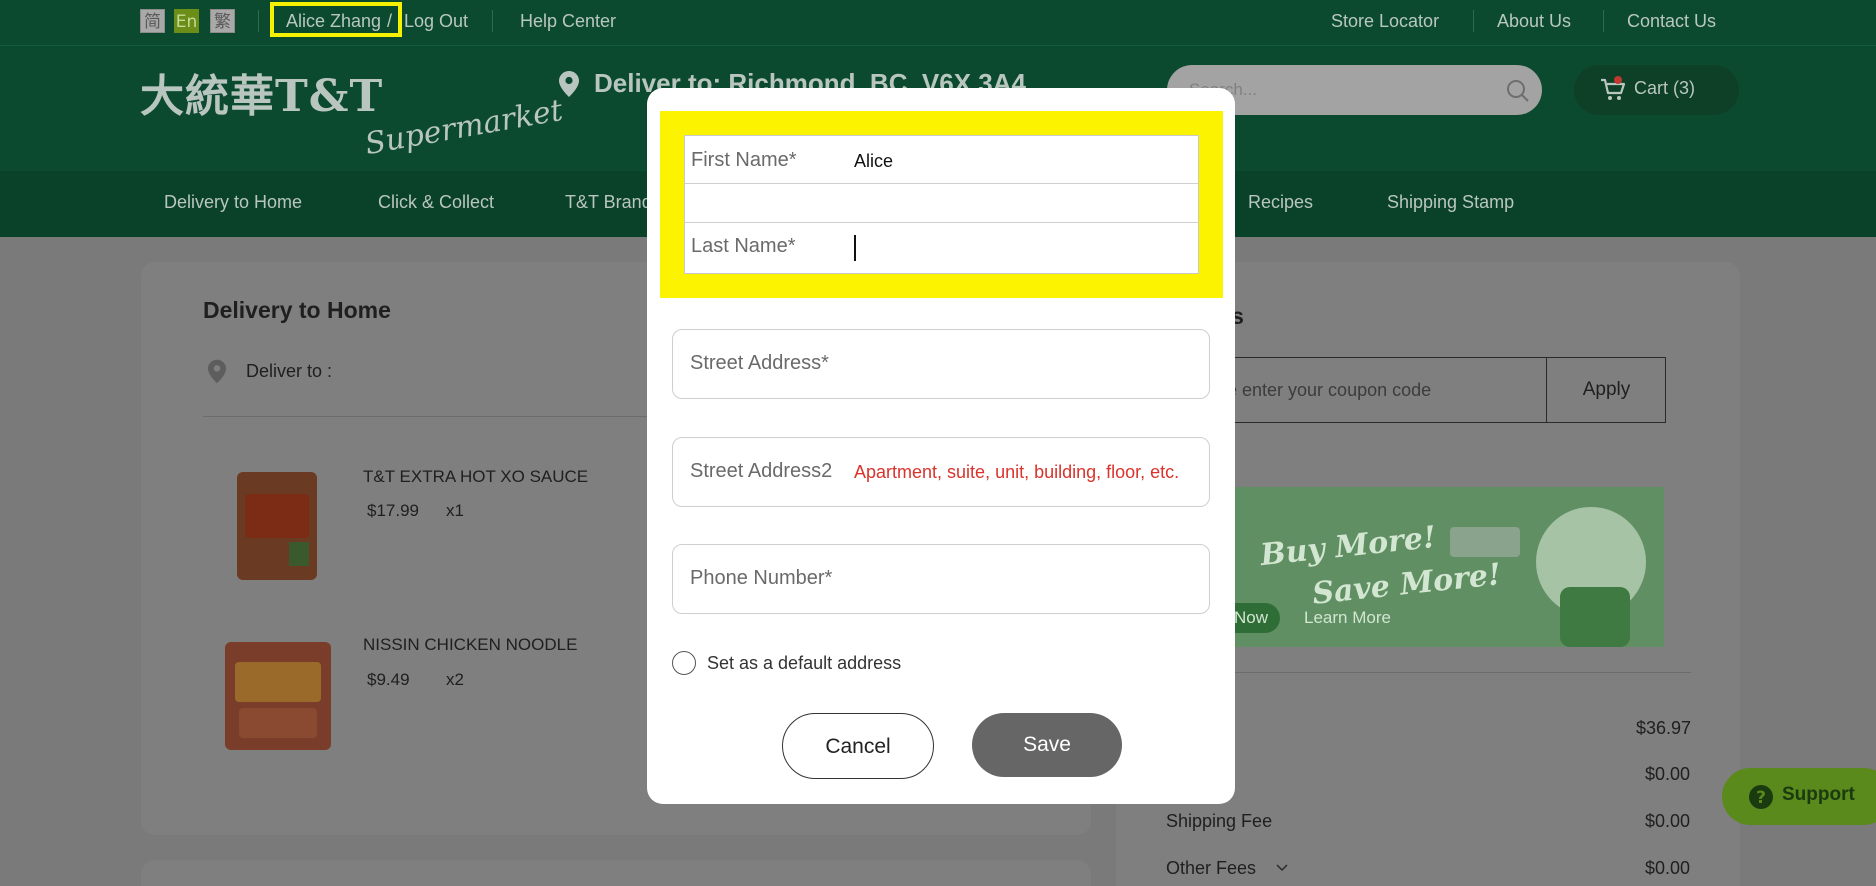 The width and height of the screenshot is (1876, 886). Describe the element at coordinates (855, 248) in the screenshot. I see `text-cursor` at that location.